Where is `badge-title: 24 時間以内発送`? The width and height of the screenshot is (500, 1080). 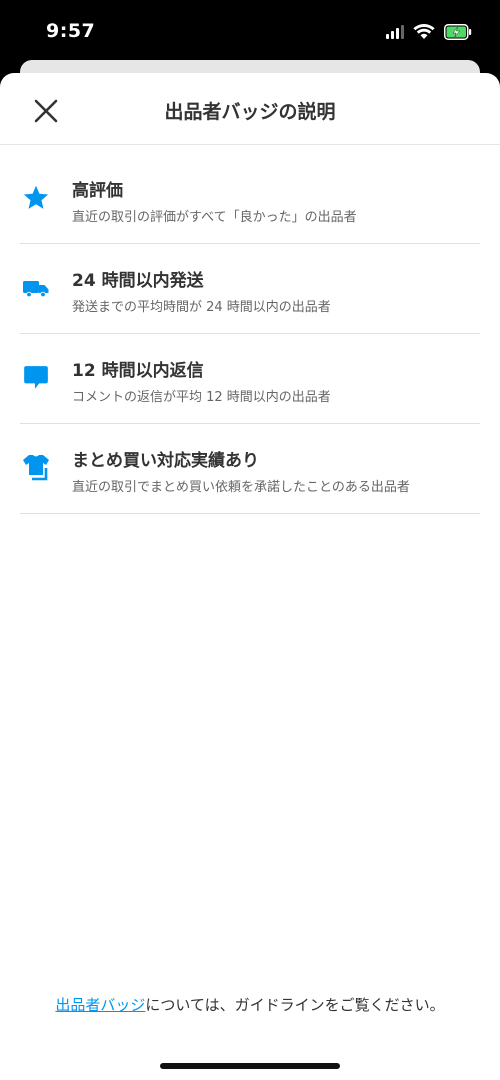 badge-title: 24 時間以内発送 is located at coordinates (138, 281).